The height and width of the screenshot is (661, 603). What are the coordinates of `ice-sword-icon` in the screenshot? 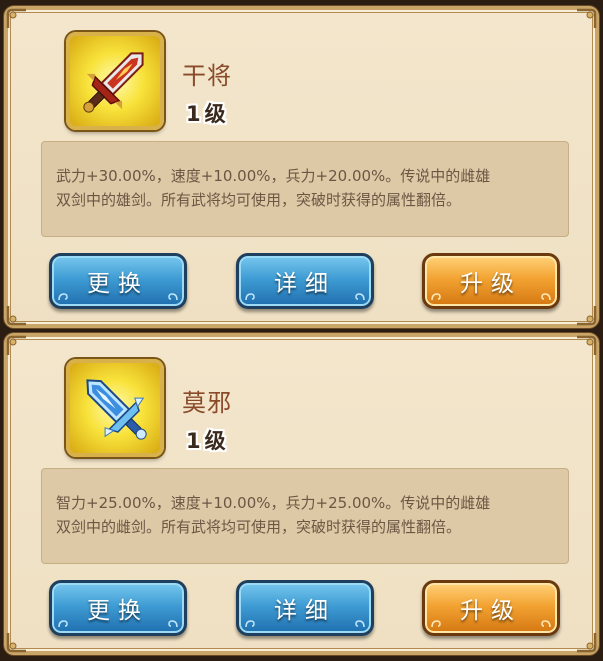 It's located at (116, 409).